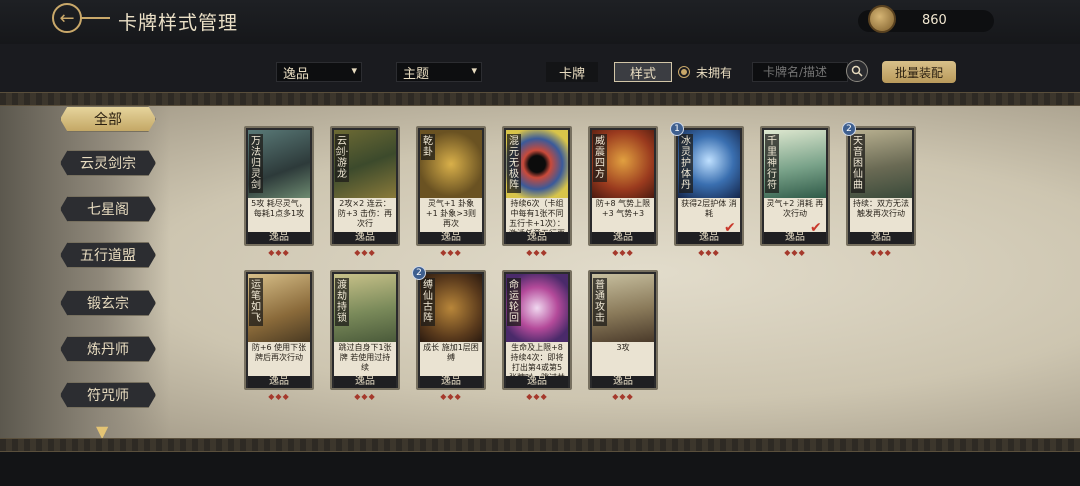  Describe the element at coordinates (540, 445) in the screenshot. I see `bottom-border-band` at that location.